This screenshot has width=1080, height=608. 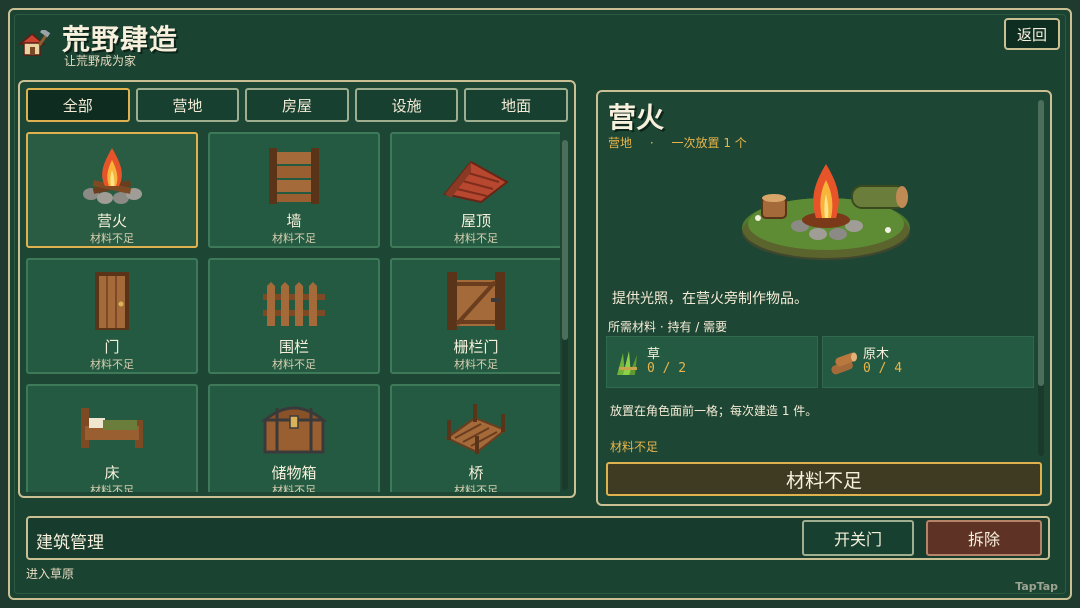 I want to click on tab-all: 全部, so click(x=78, y=105).